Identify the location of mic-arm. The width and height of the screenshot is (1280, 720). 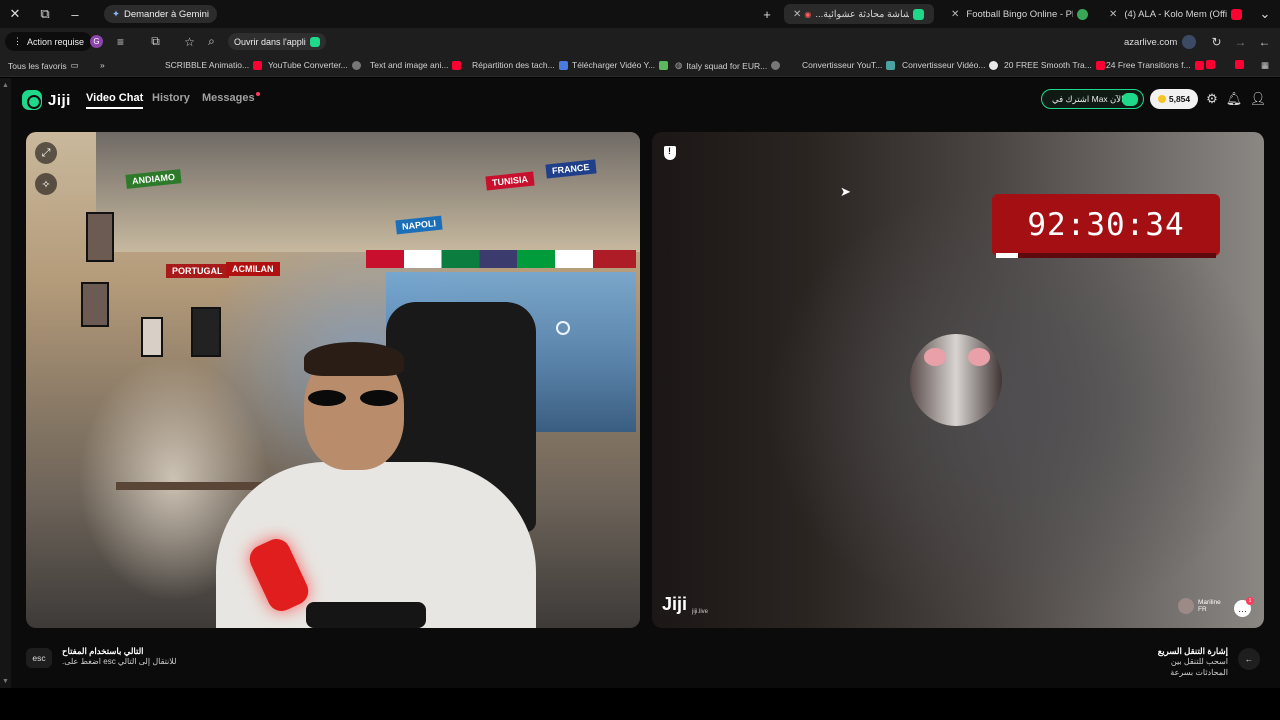
(366, 615).